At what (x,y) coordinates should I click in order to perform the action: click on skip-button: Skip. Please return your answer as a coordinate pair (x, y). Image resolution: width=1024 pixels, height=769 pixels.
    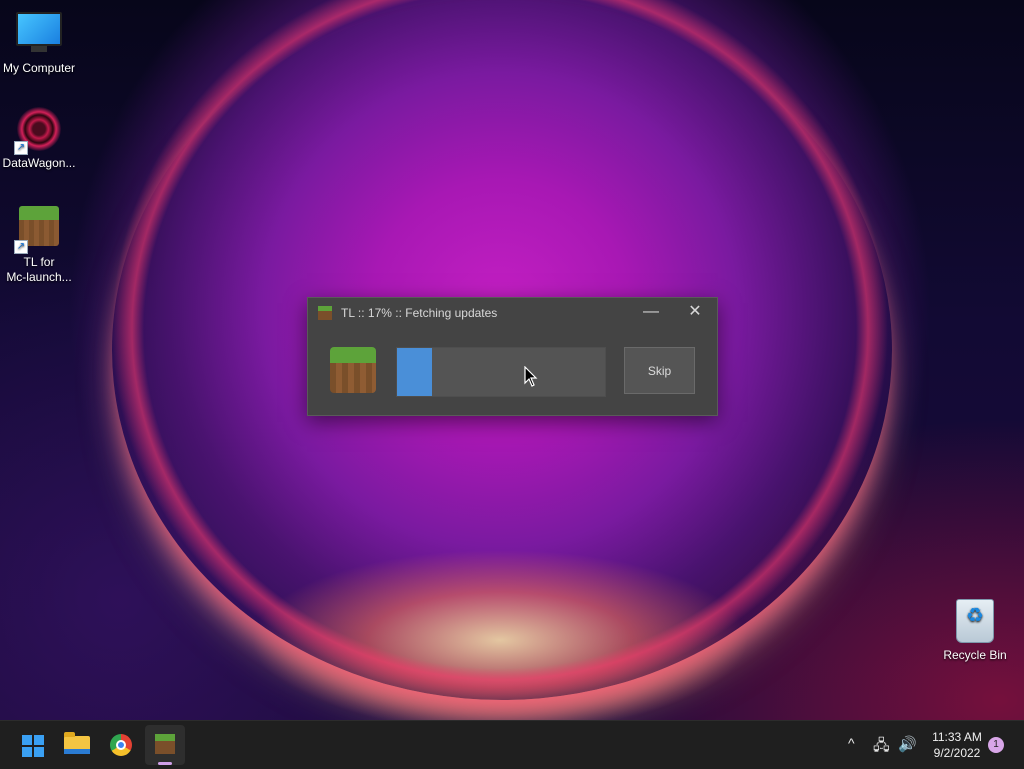
    Looking at the image, I should click on (659, 370).